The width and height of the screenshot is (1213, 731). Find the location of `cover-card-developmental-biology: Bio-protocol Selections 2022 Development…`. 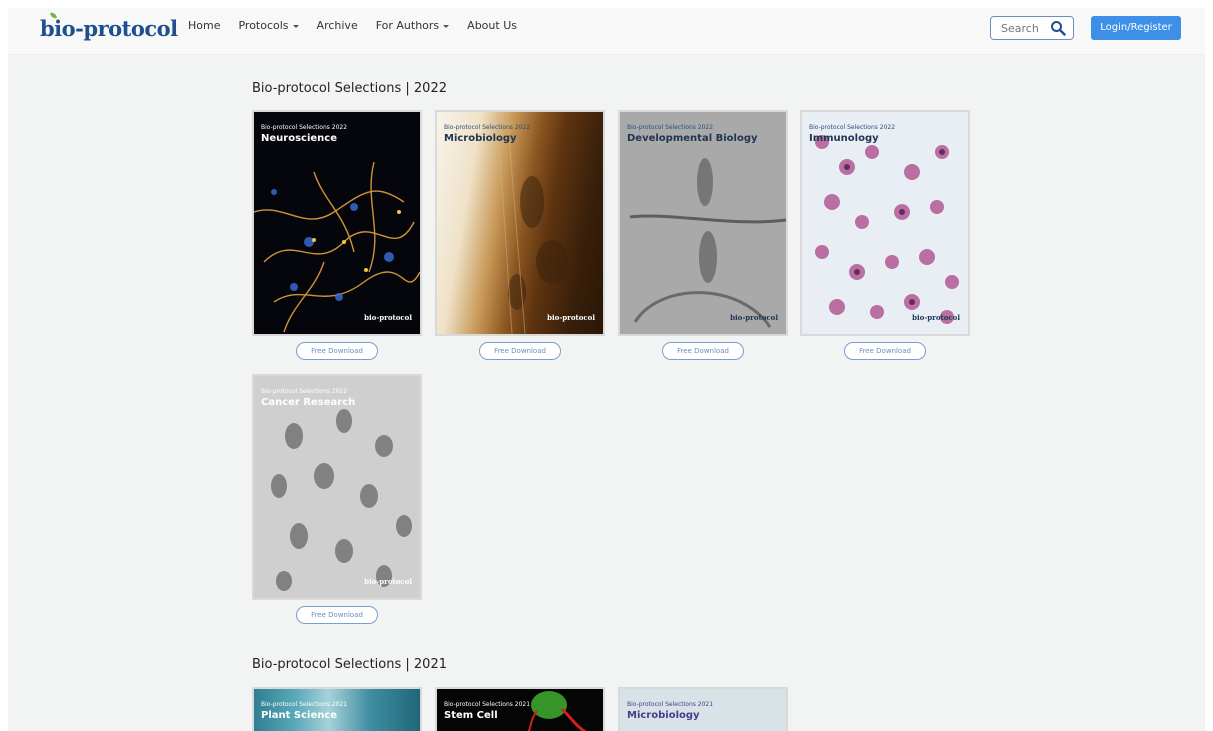

cover-card-developmental-biology: Bio-protocol Selections 2022 Development… is located at coordinates (703, 235).